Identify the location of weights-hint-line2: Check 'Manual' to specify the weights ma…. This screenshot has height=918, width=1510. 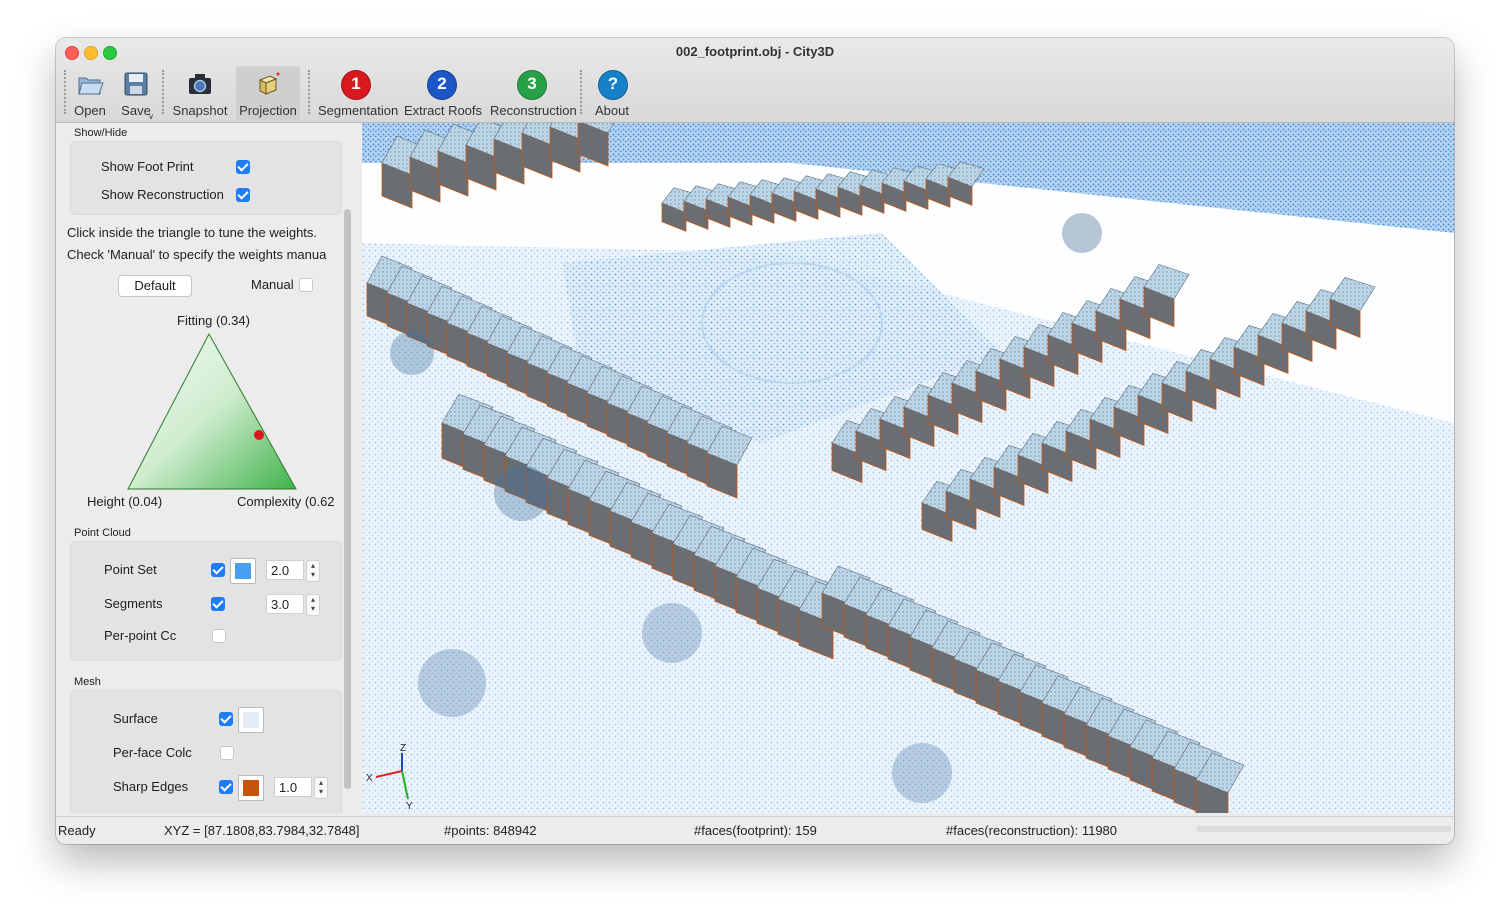
(197, 254).